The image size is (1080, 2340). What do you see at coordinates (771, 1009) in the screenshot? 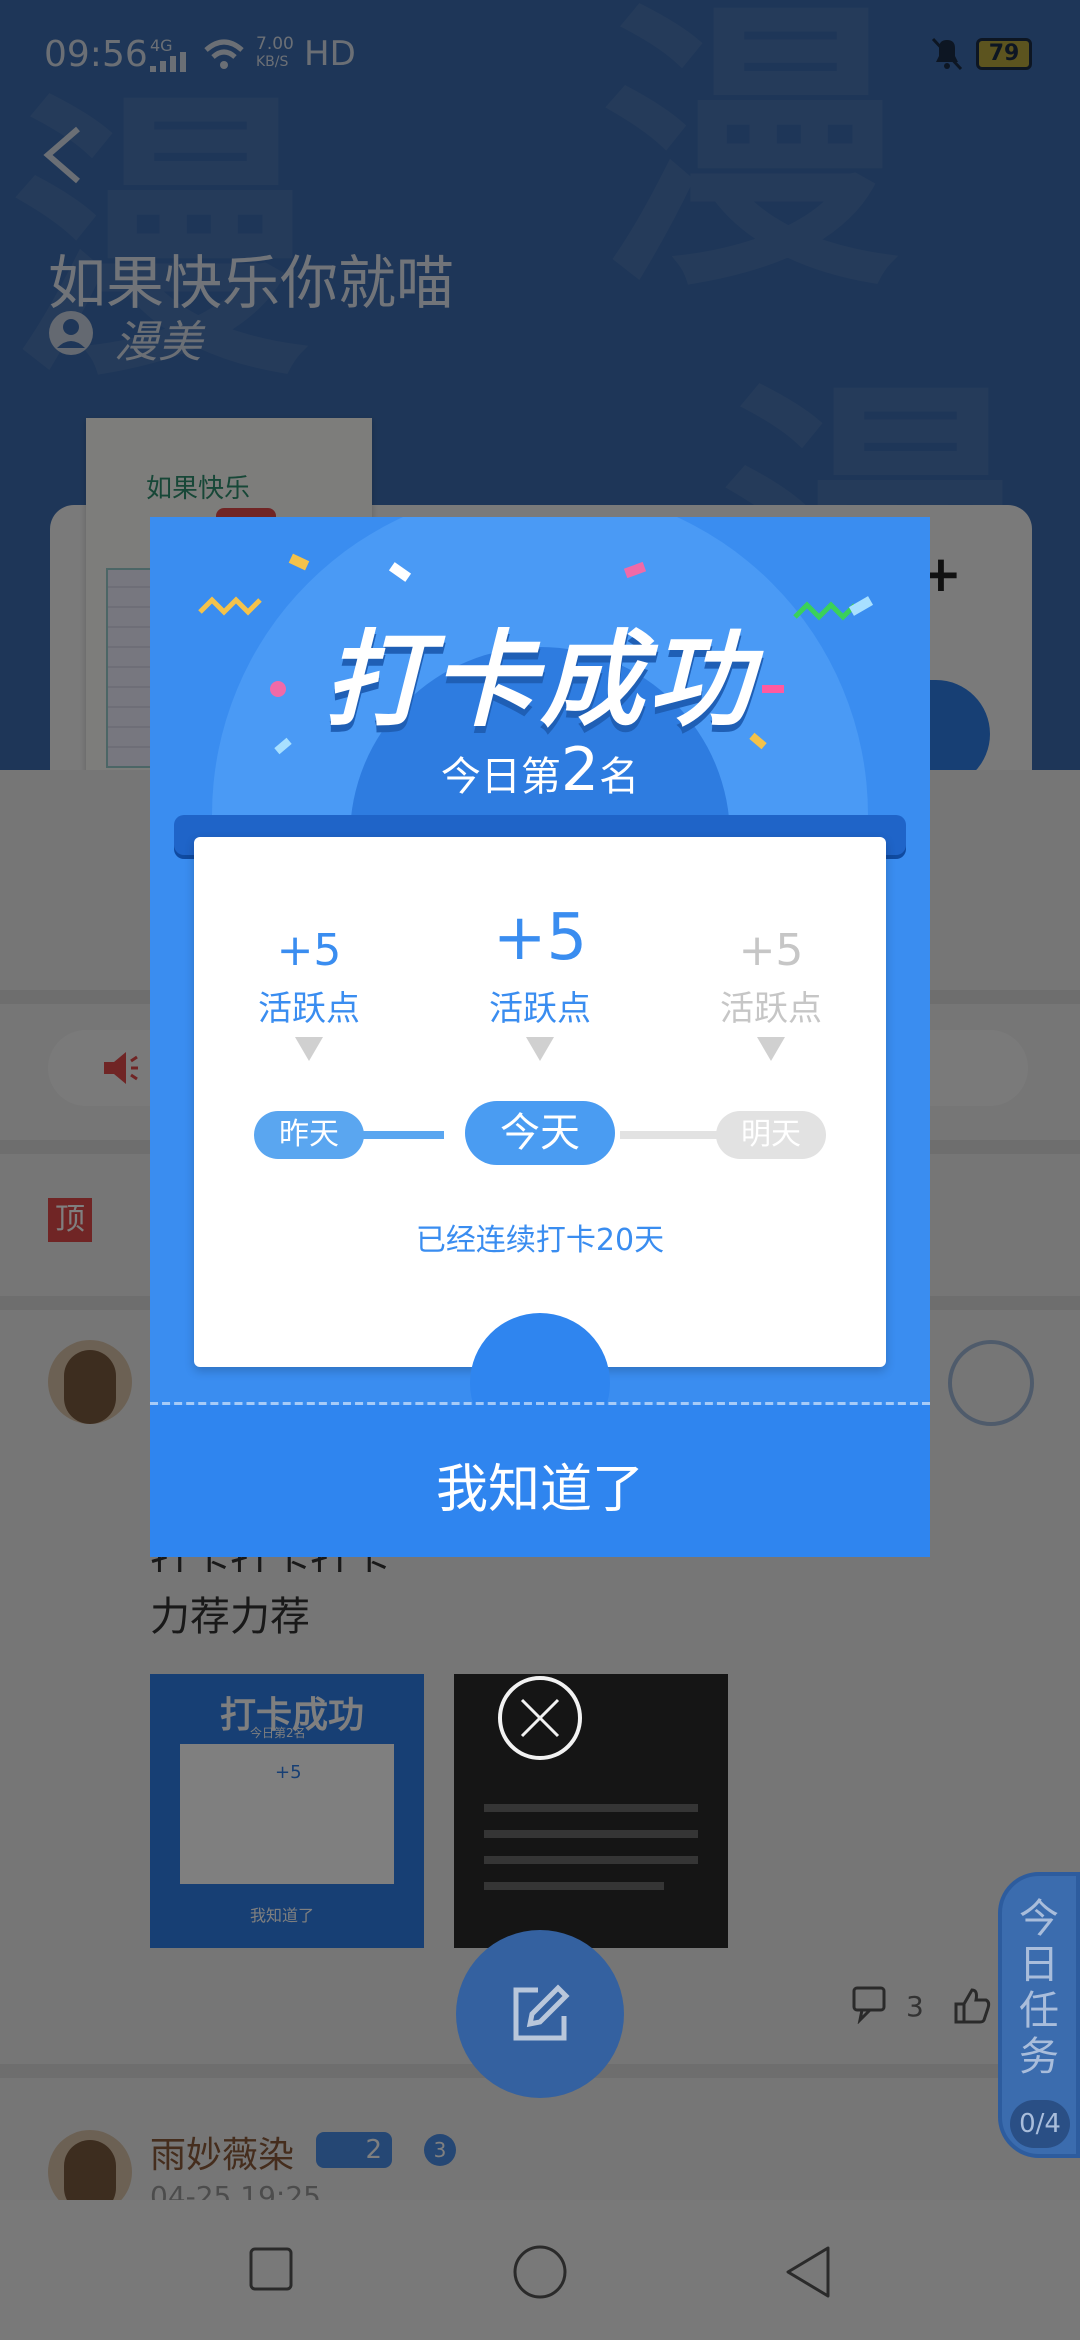
I see `tomorrow-unit: 活跃点` at bounding box center [771, 1009].